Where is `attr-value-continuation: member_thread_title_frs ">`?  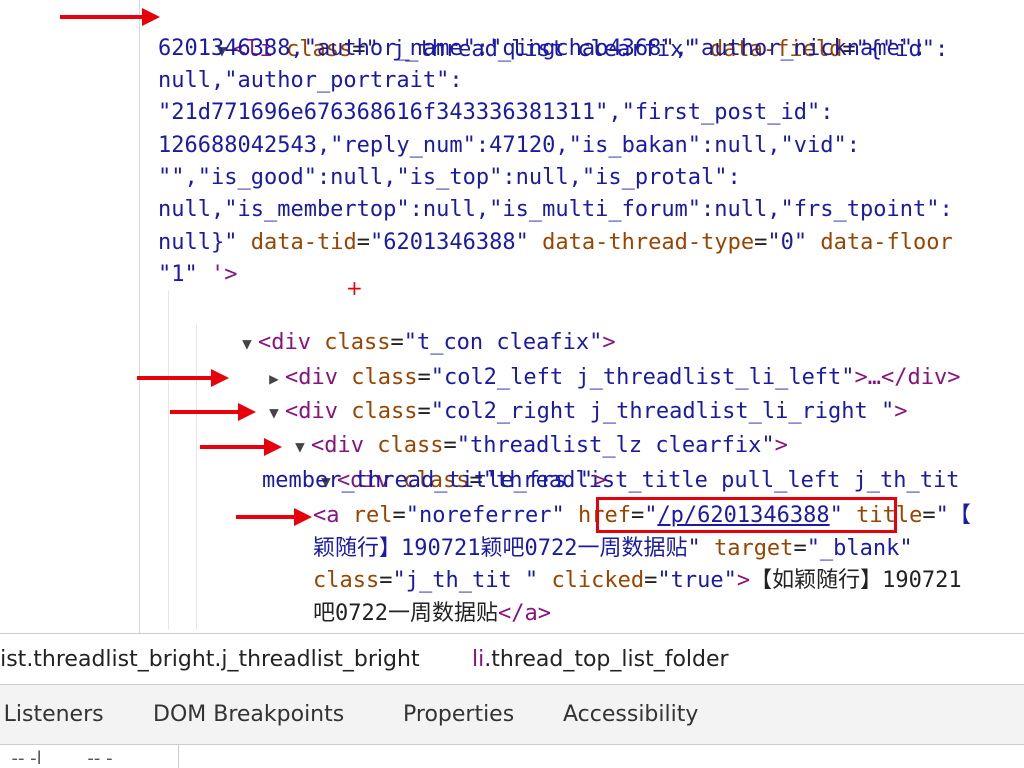 attr-value-continuation: member_thread_title_frs "> is located at coordinates (434, 480).